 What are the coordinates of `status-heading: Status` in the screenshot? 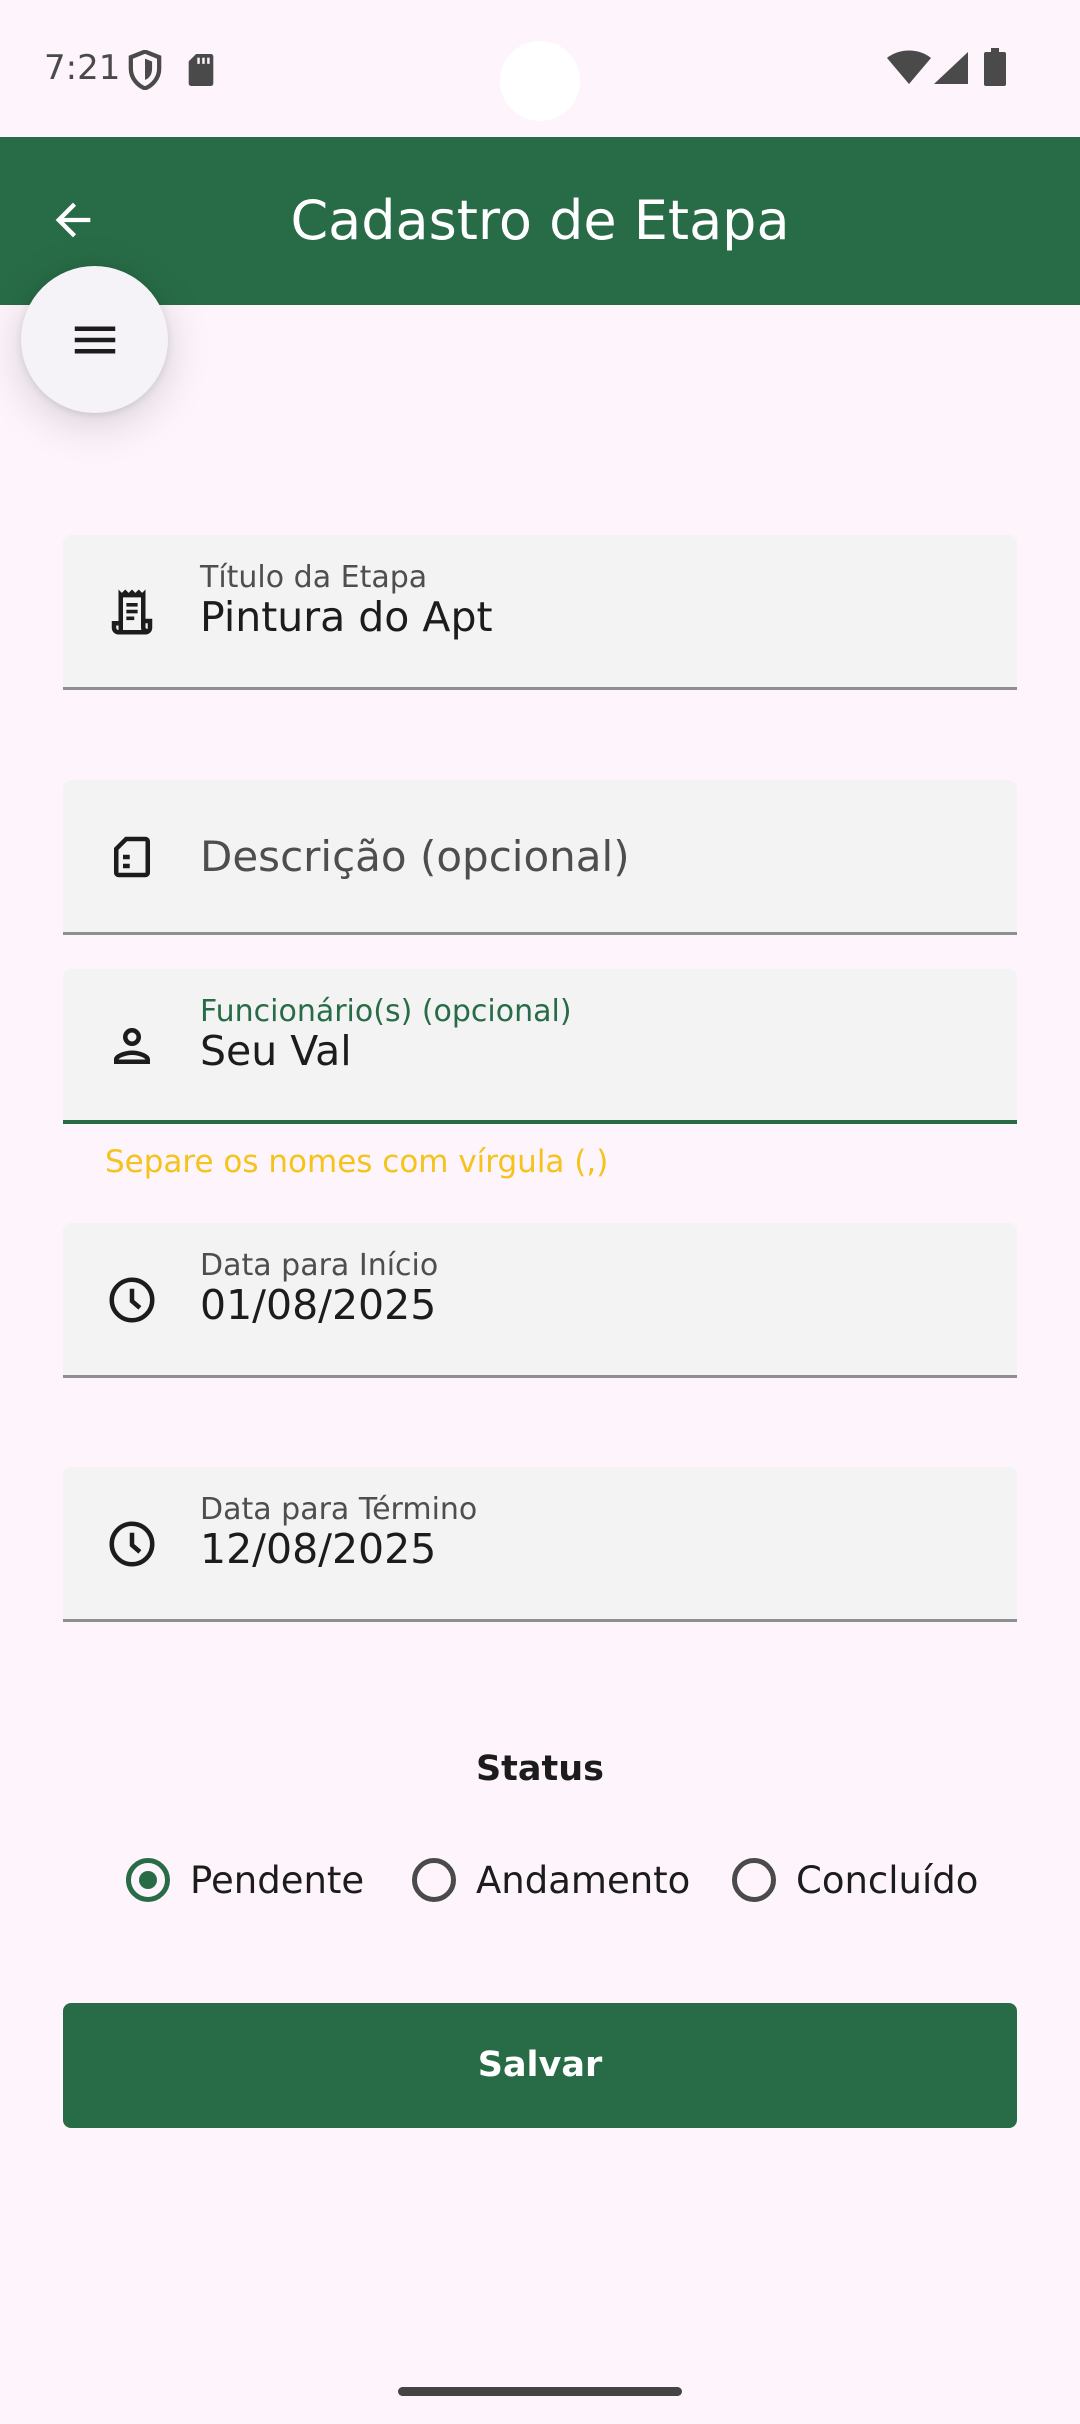 It's located at (540, 1769).